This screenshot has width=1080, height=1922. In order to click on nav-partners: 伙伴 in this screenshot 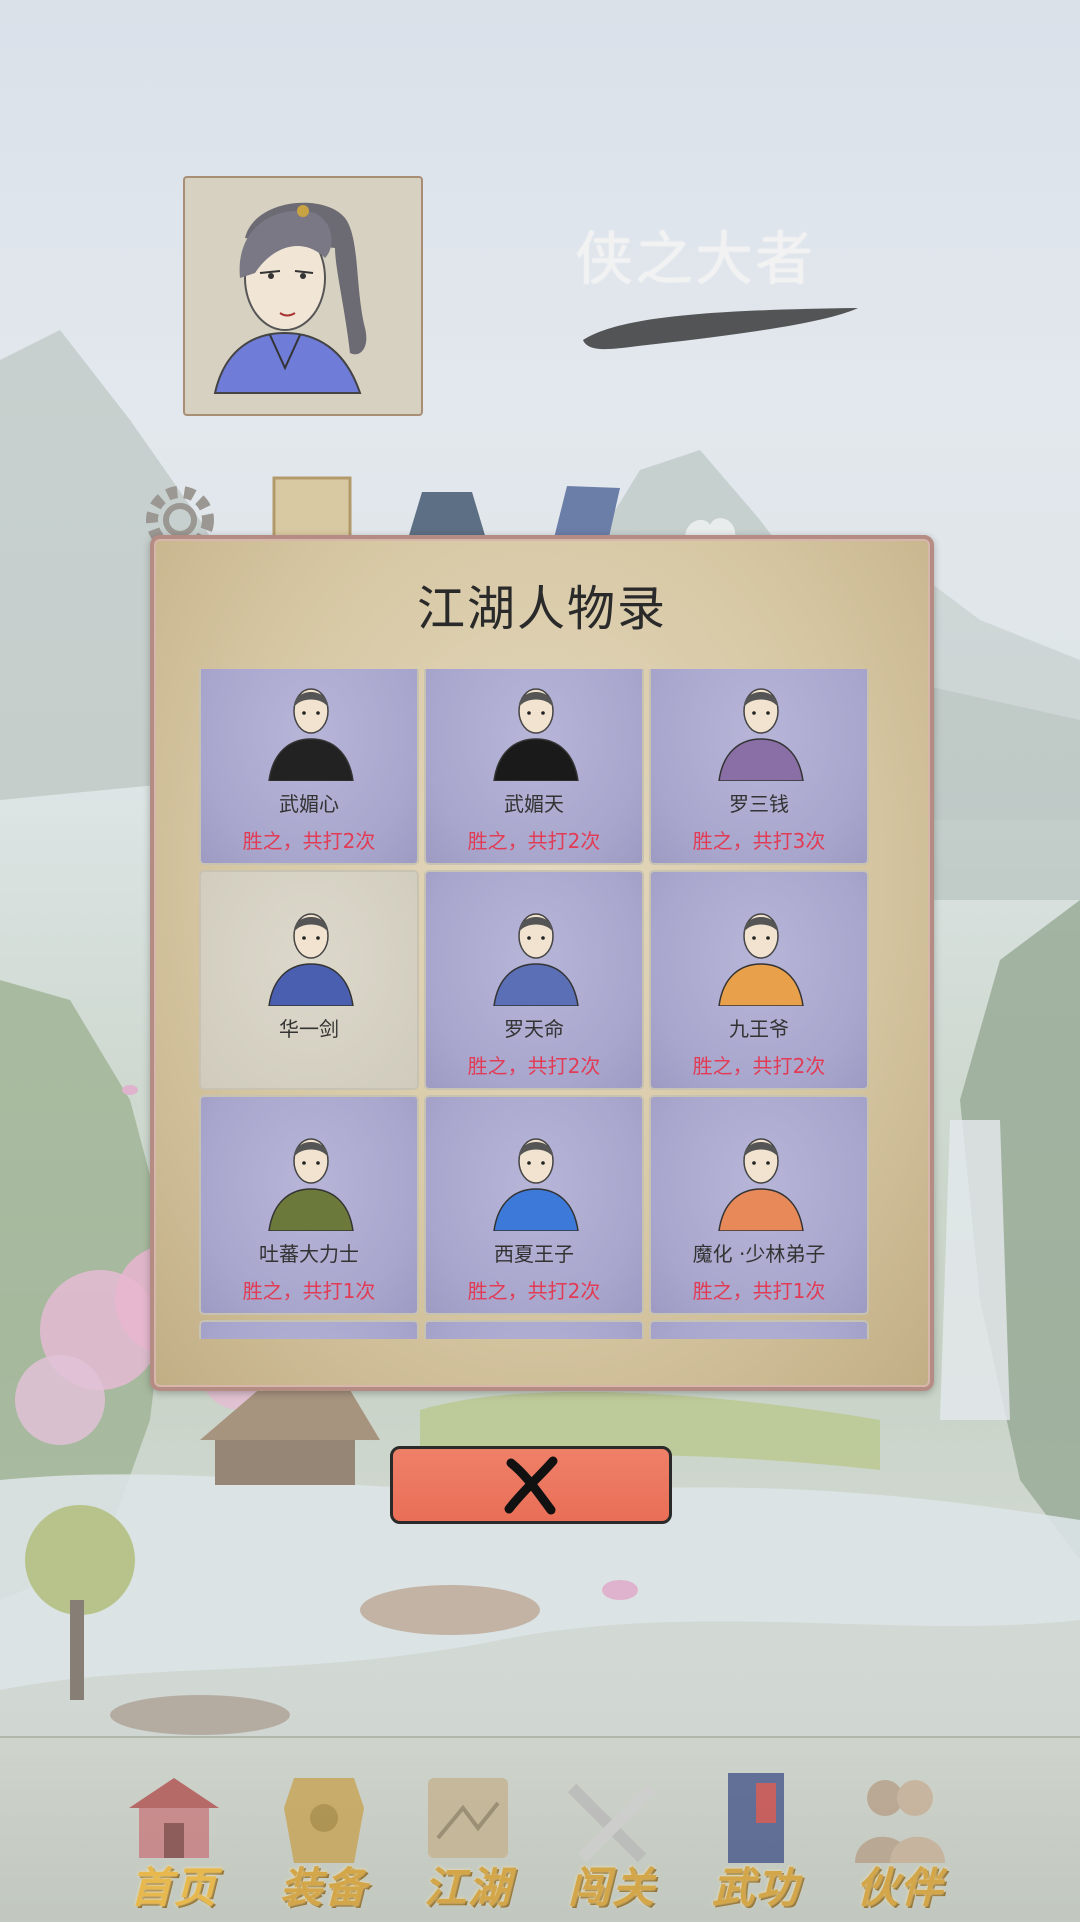, I will do `click(900, 1840)`.